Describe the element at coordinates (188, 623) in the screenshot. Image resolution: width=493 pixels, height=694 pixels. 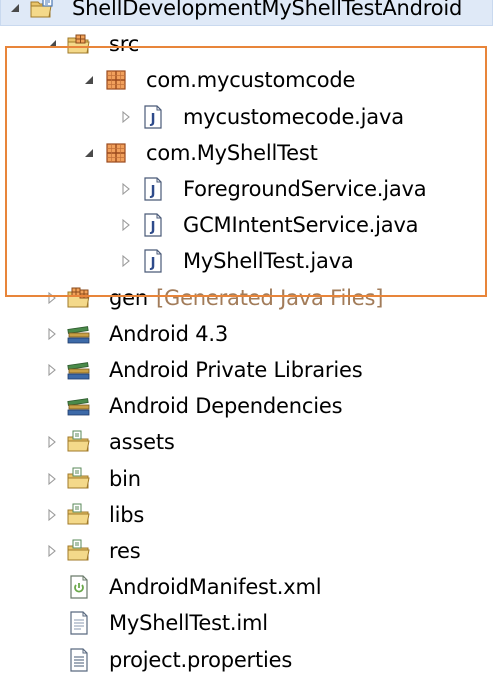
I see `tree-item-label: MyShellTest.iml` at that location.